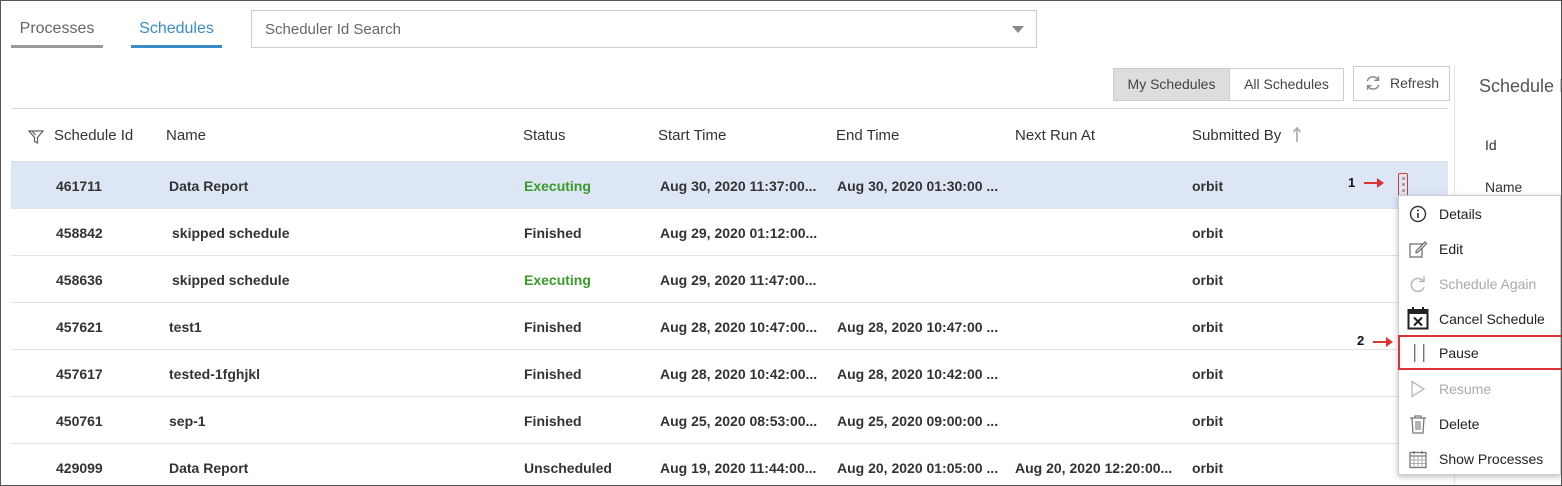 This screenshot has width=1562, height=486. Describe the element at coordinates (1491, 145) in the screenshot. I see `detail-id-label: Id` at that location.